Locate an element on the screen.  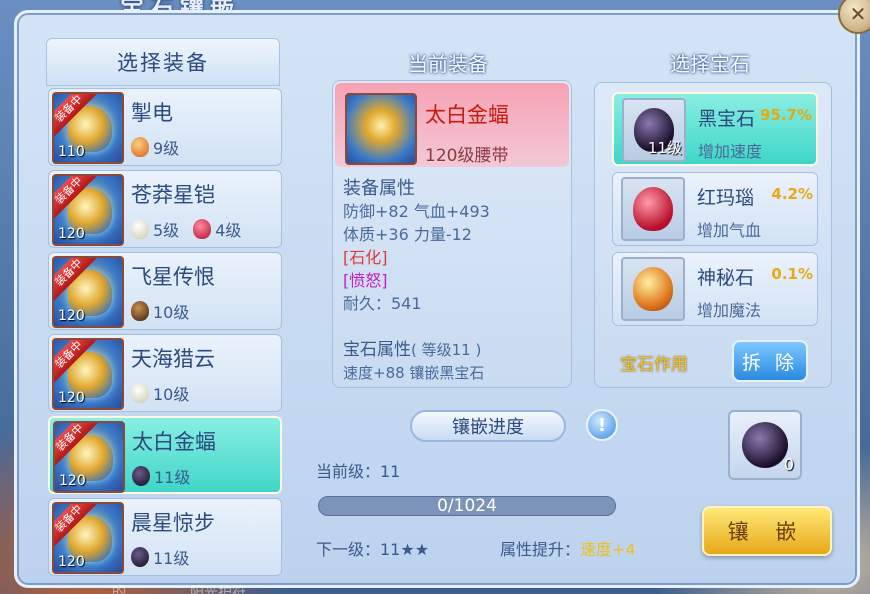
gem-card-desc: 增加魔法 is located at coordinates (729, 310).